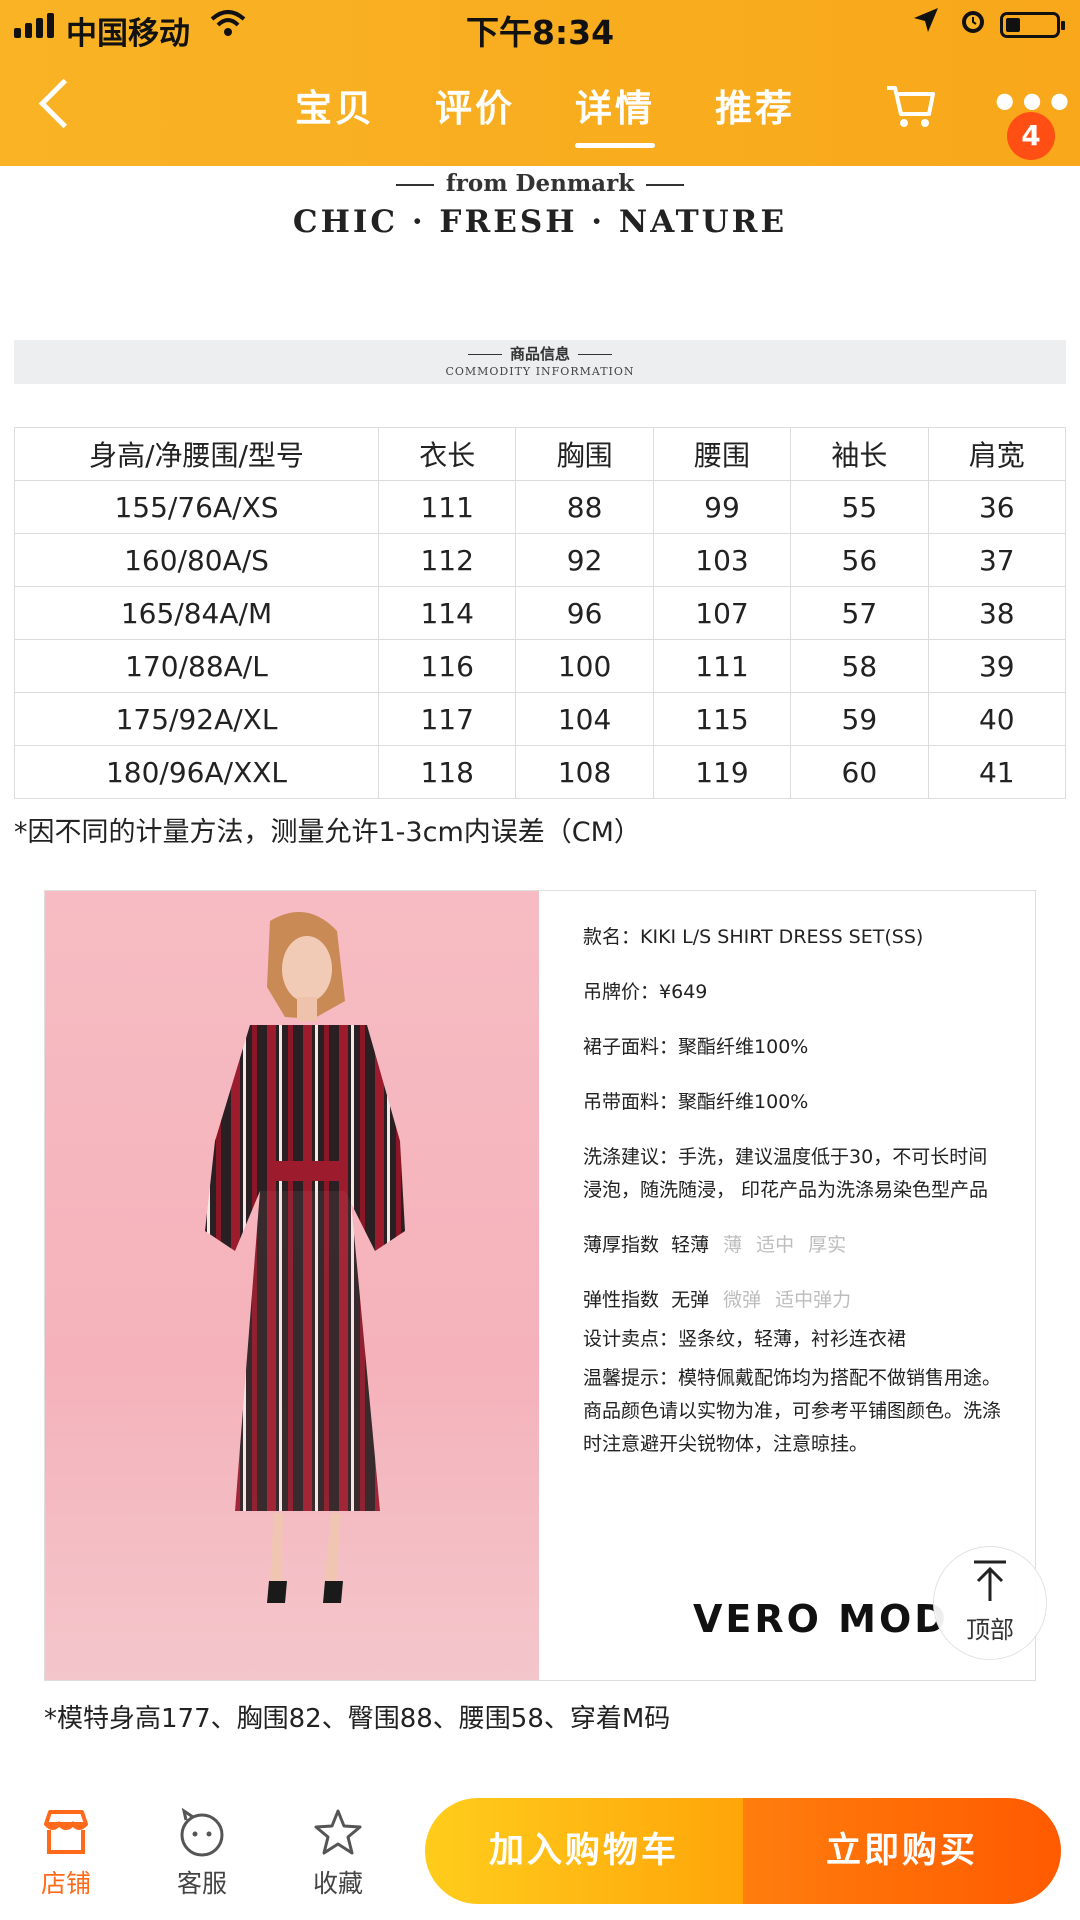 The height and width of the screenshot is (1920, 1080). Describe the element at coordinates (745, 1339) in the screenshot. I see `spec-design: 设计卖点：竖条纹，轻薄，衬衫连衣裙` at that location.